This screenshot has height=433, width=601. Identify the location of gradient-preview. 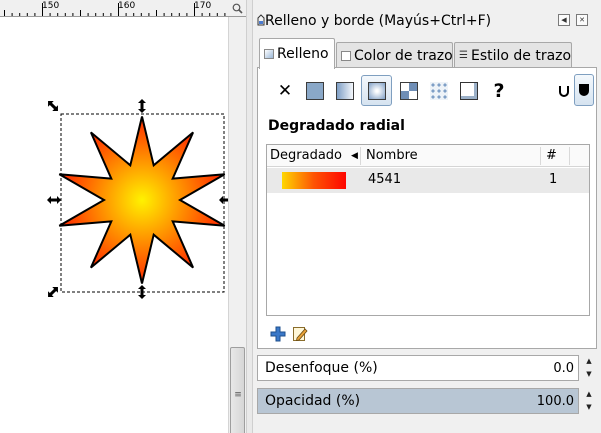
(314, 180).